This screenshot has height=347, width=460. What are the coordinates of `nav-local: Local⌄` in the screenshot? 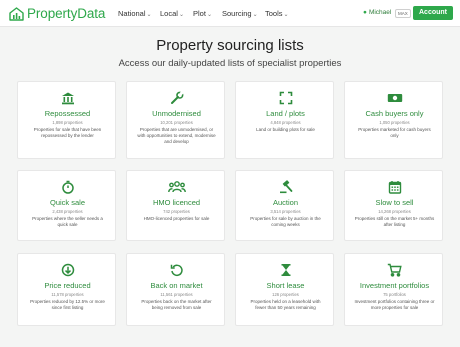 It's located at (172, 13).